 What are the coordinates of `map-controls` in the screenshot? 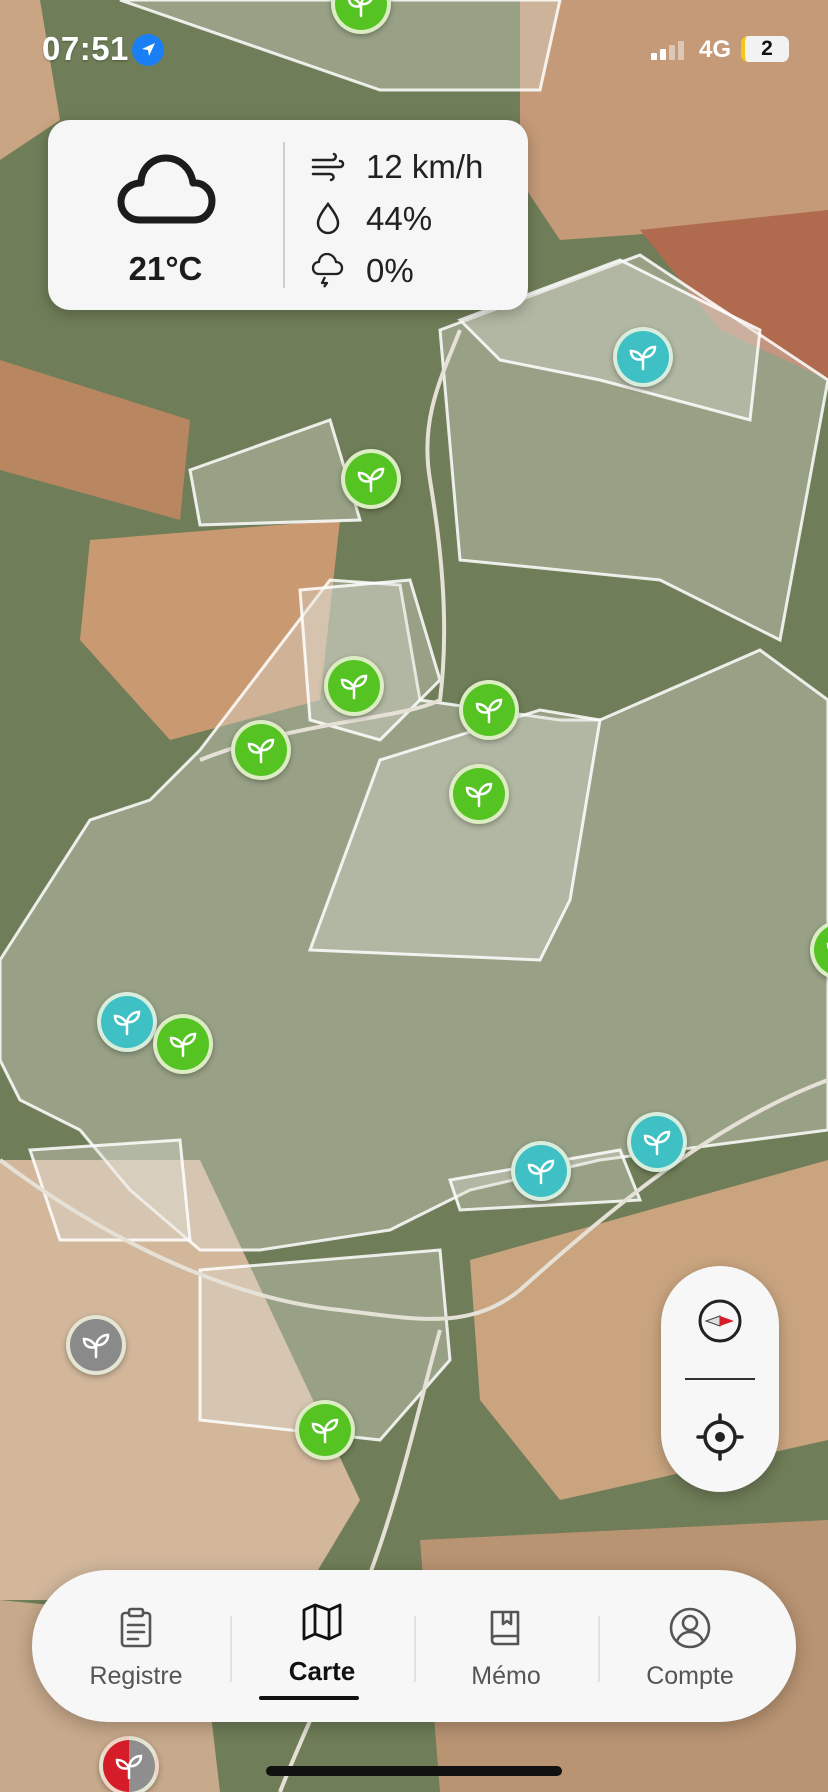 It's located at (720, 1379).